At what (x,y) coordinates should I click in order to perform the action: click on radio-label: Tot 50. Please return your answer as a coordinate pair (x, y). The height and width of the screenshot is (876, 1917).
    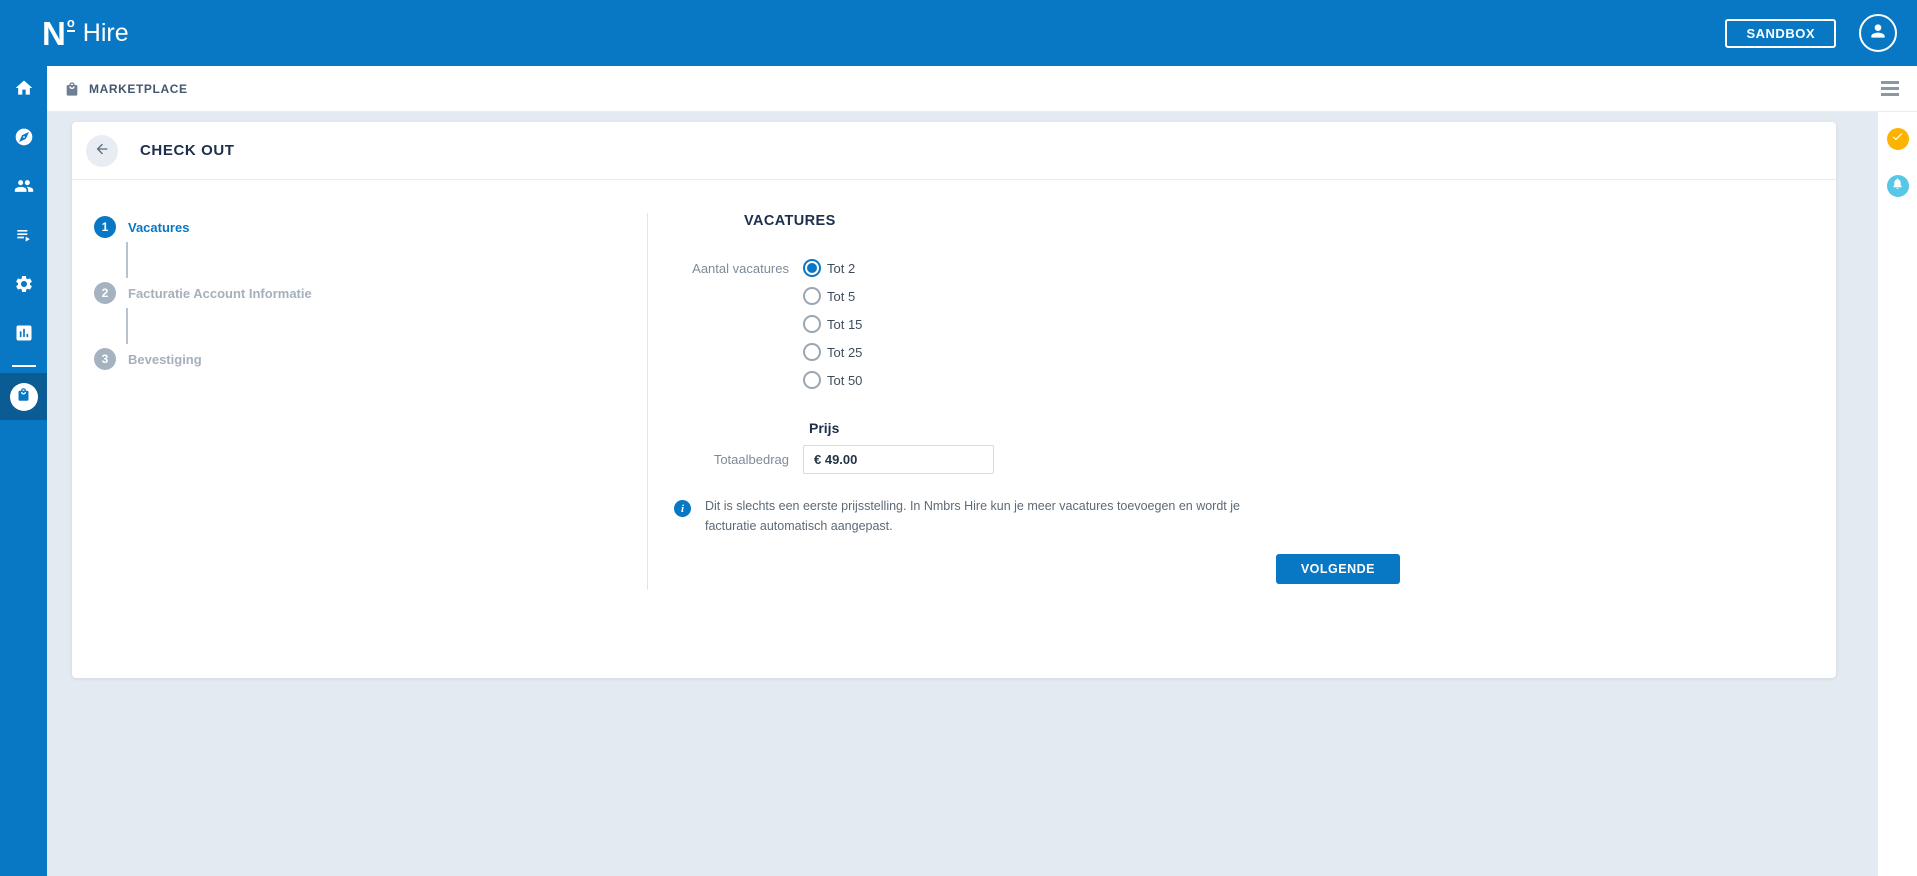
    Looking at the image, I should click on (845, 380).